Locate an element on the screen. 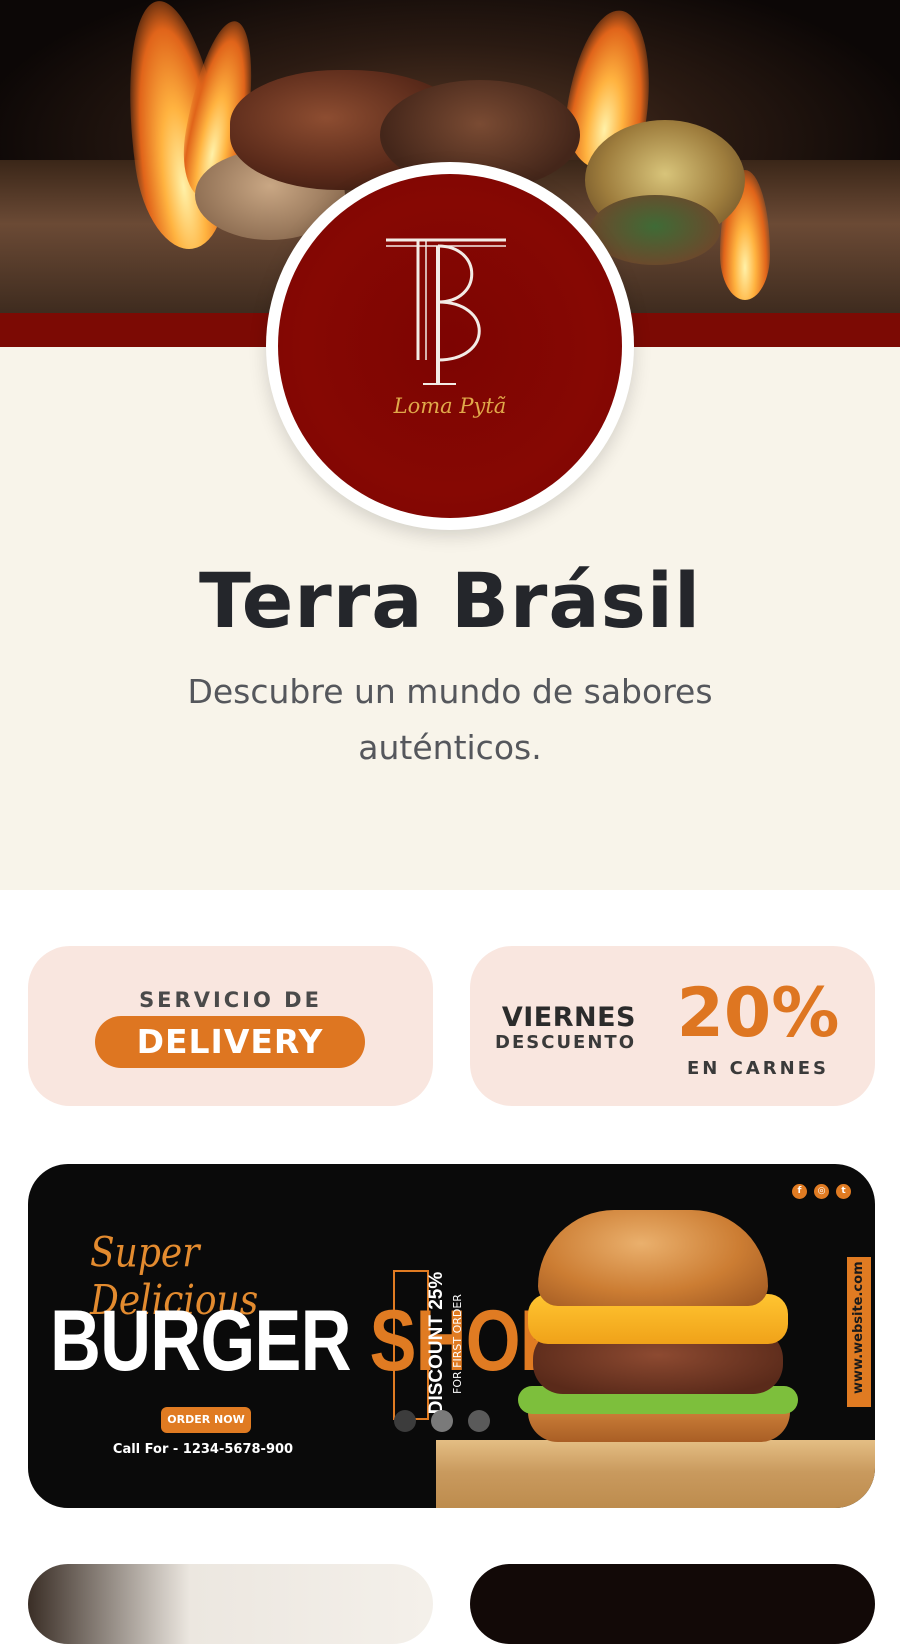 This screenshot has height=1644, width=900. logo-script: Loma Pytã is located at coordinates (450, 406).